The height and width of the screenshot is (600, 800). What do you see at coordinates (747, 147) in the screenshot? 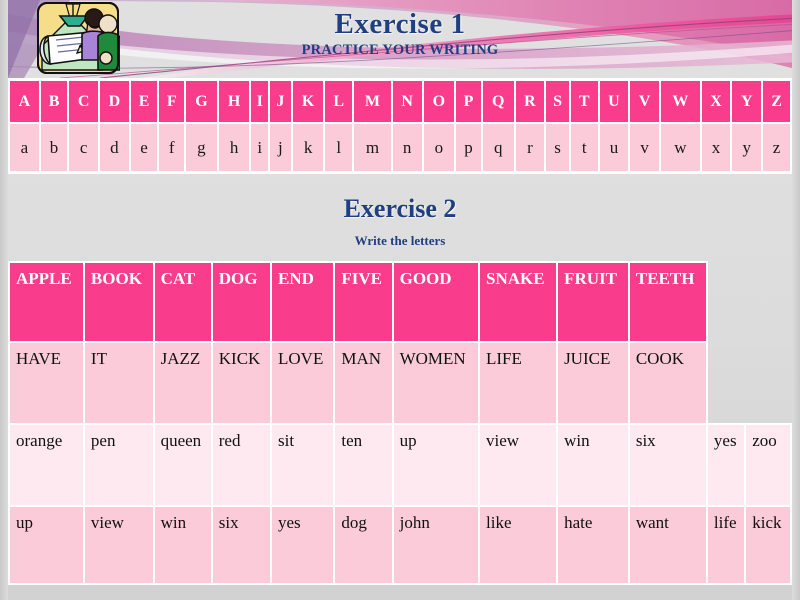
I see `lowercase-letter-cell: y` at bounding box center [747, 147].